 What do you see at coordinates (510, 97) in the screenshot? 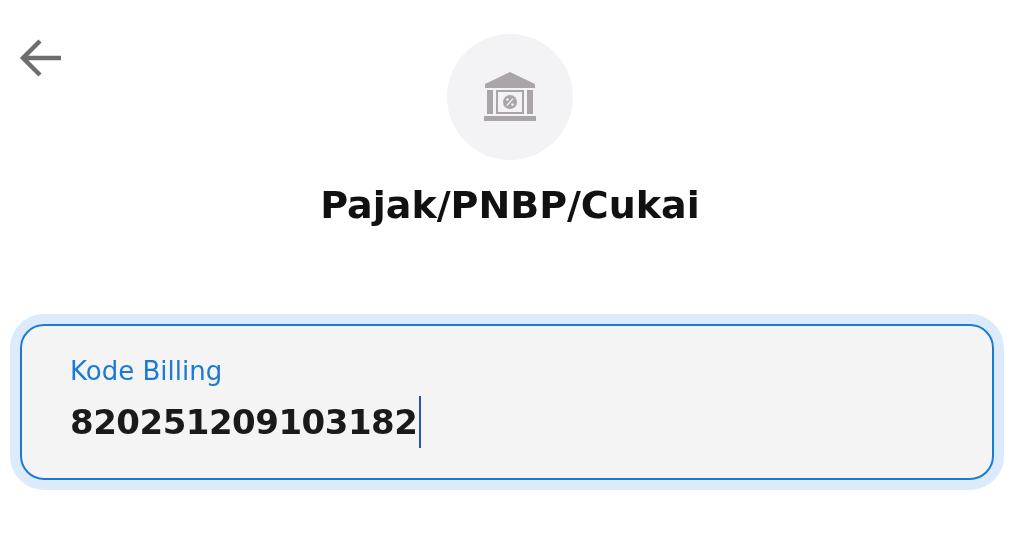
I see `bank-building-icon` at bounding box center [510, 97].